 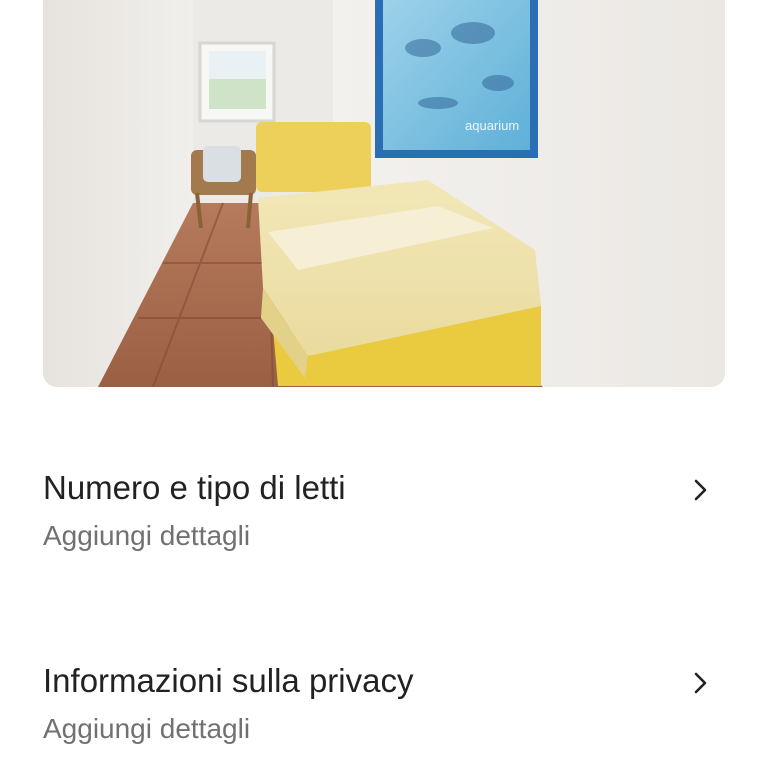 I want to click on privacy-row-subtitle: Aggiungi dettagli, so click(x=147, y=728).